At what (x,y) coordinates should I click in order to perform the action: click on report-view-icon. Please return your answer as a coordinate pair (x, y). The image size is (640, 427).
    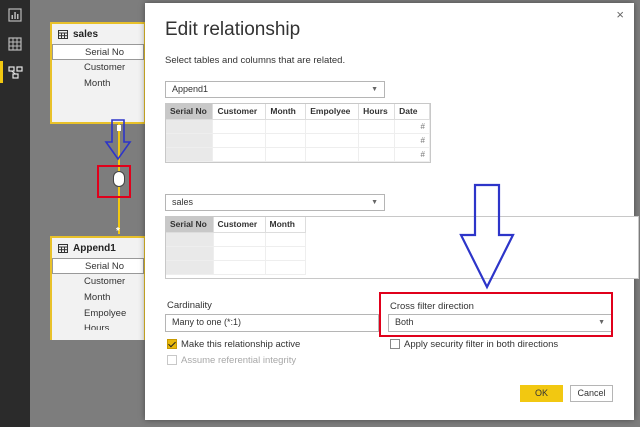
    Looking at the image, I should click on (15, 15).